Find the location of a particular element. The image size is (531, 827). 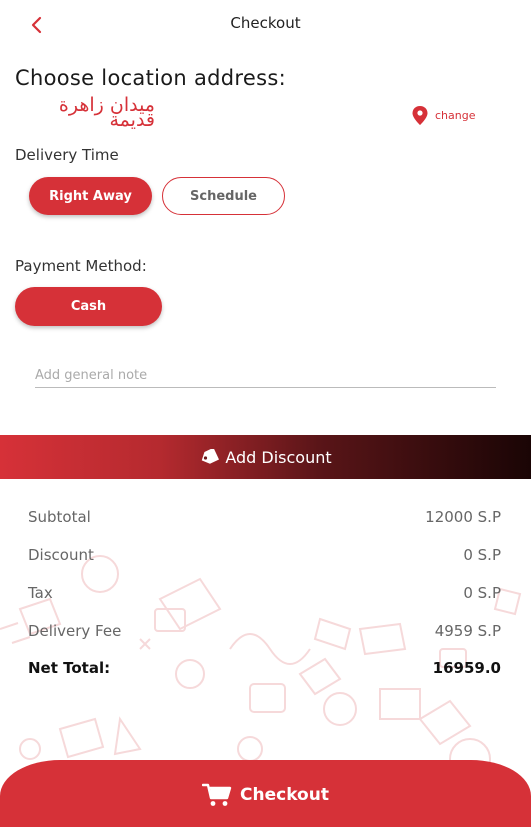

subtotal-label: Subtotal is located at coordinates (59, 517).